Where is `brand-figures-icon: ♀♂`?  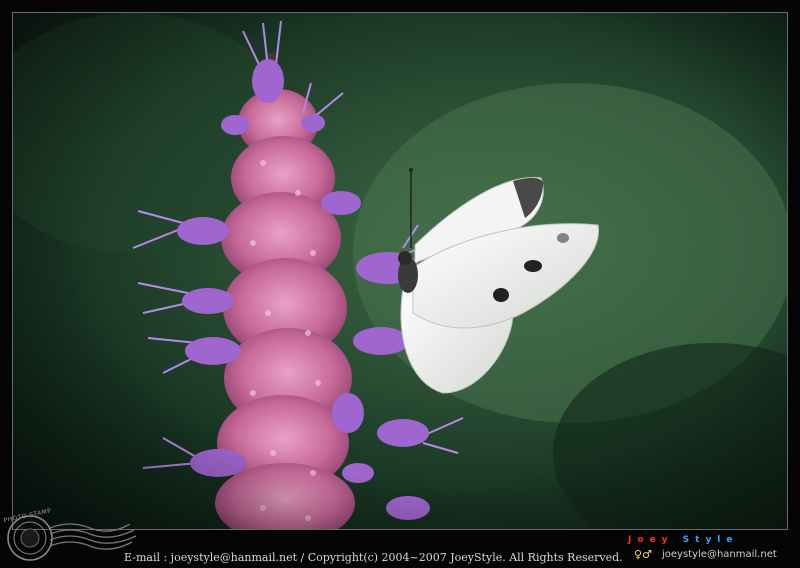 brand-figures-icon: ♀♂ is located at coordinates (643, 554).